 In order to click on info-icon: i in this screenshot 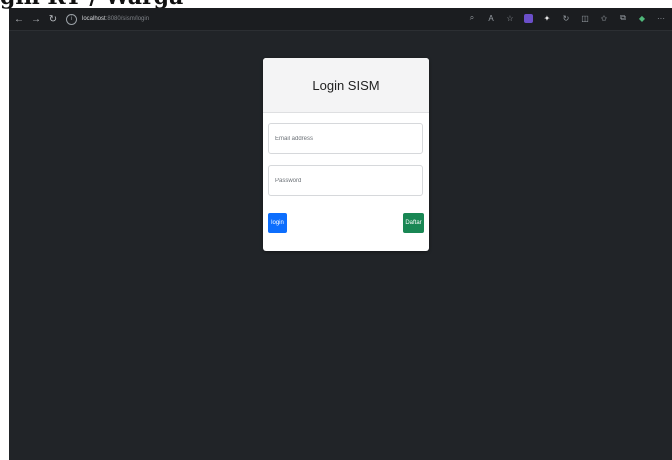, I will do `click(71, 19)`.